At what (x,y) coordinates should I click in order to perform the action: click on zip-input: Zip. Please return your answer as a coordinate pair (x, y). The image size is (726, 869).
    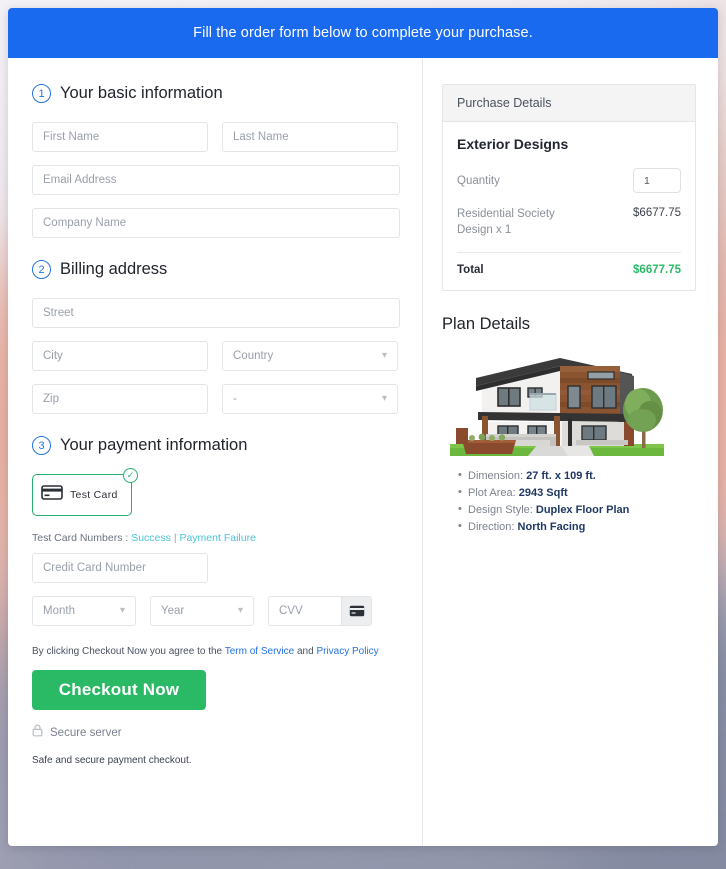
    Looking at the image, I should click on (120, 399).